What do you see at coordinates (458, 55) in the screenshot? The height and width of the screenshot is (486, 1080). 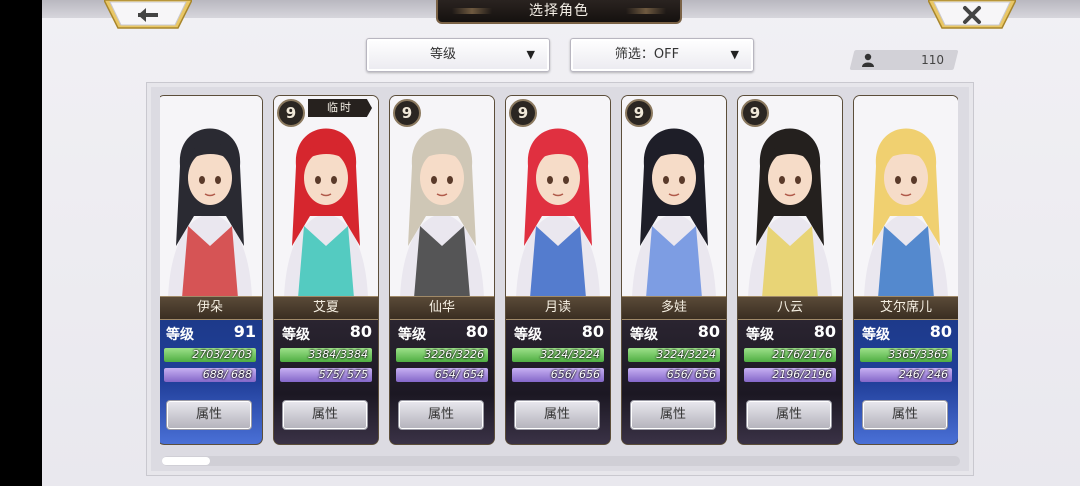 I see `sort-dropdown: 等级 ▼` at bounding box center [458, 55].